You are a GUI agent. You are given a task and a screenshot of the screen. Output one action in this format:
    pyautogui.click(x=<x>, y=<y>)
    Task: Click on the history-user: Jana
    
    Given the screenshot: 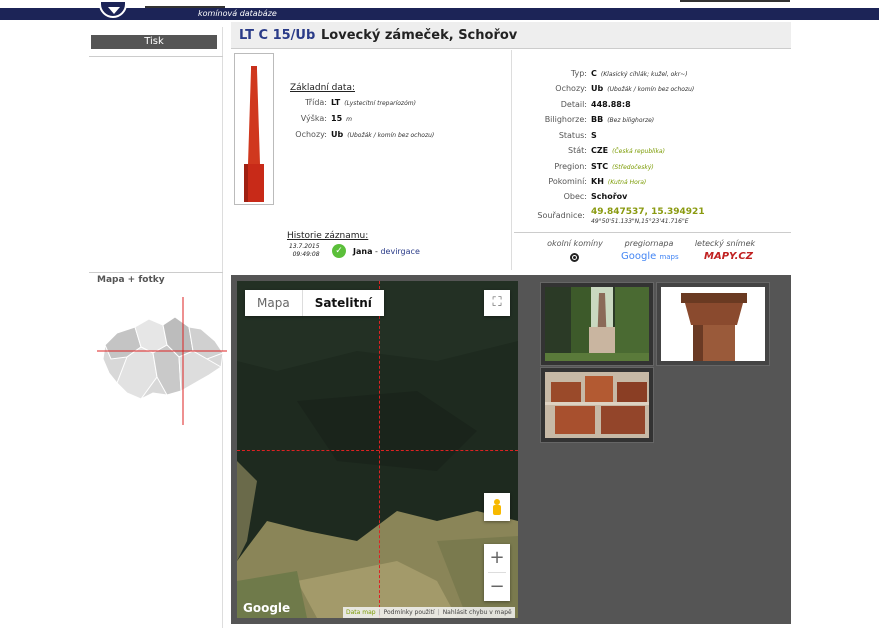 What is the action you would take?
    pyautogui.click(x=362, y=251)
    